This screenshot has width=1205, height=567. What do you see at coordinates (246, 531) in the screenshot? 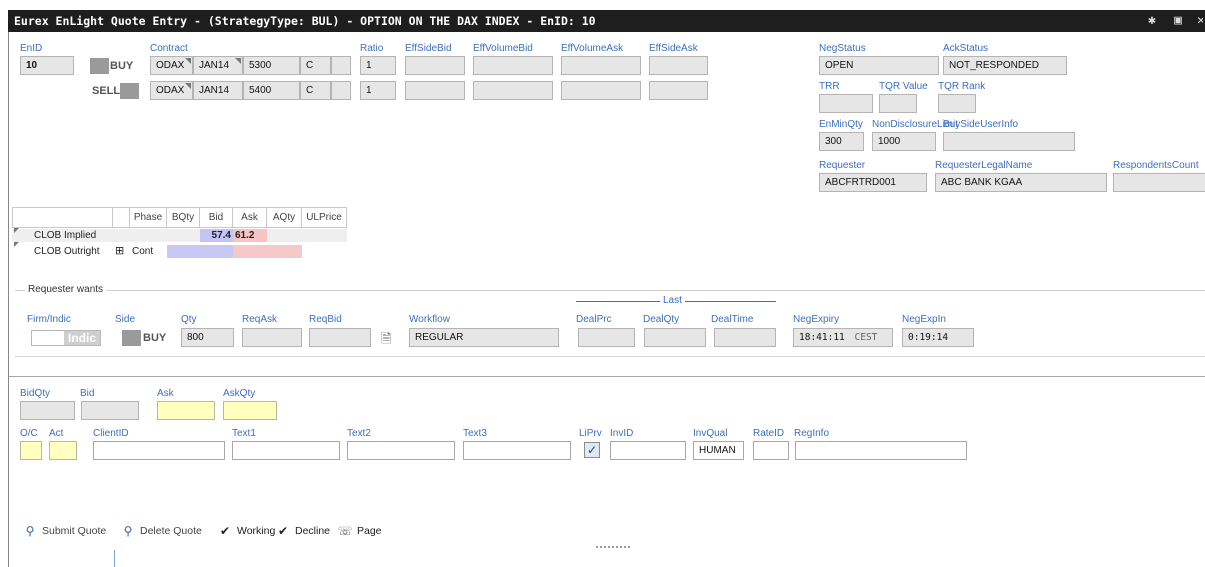
I see `working-button: ✔ Working` at bounding box center [246, 531].